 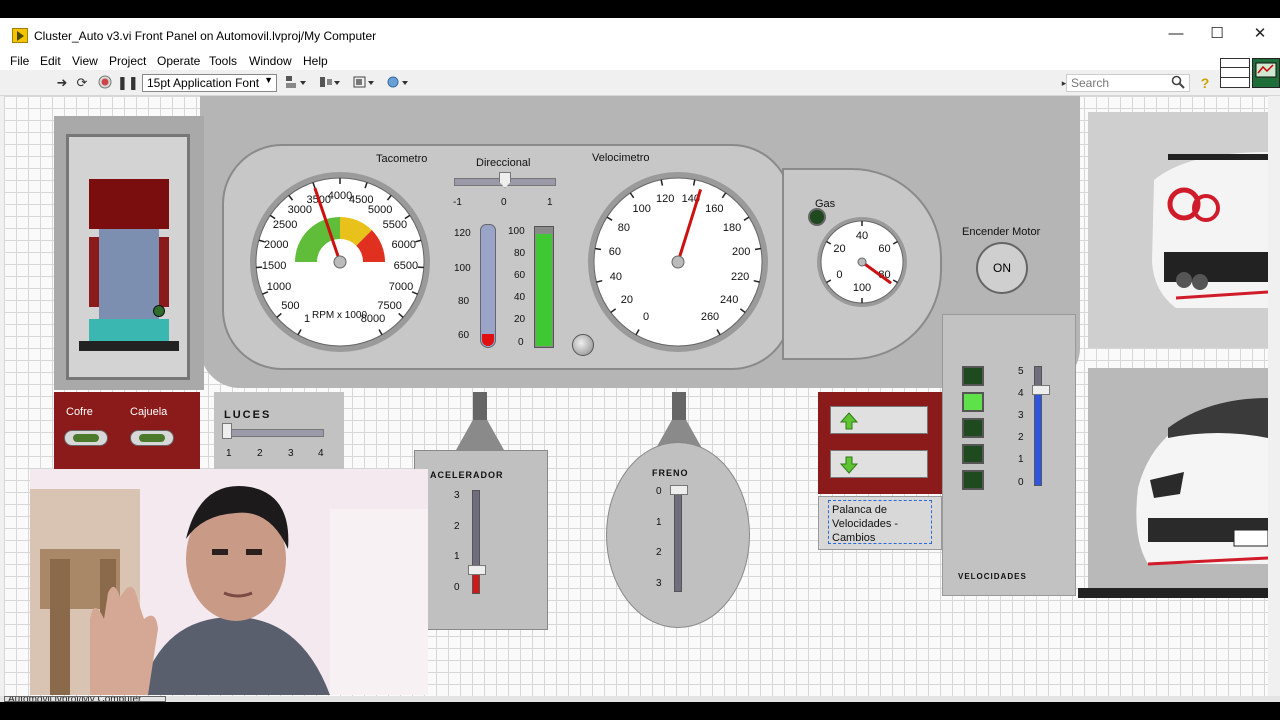 I want to click on reorder-icon, so click(x=398, y=83).